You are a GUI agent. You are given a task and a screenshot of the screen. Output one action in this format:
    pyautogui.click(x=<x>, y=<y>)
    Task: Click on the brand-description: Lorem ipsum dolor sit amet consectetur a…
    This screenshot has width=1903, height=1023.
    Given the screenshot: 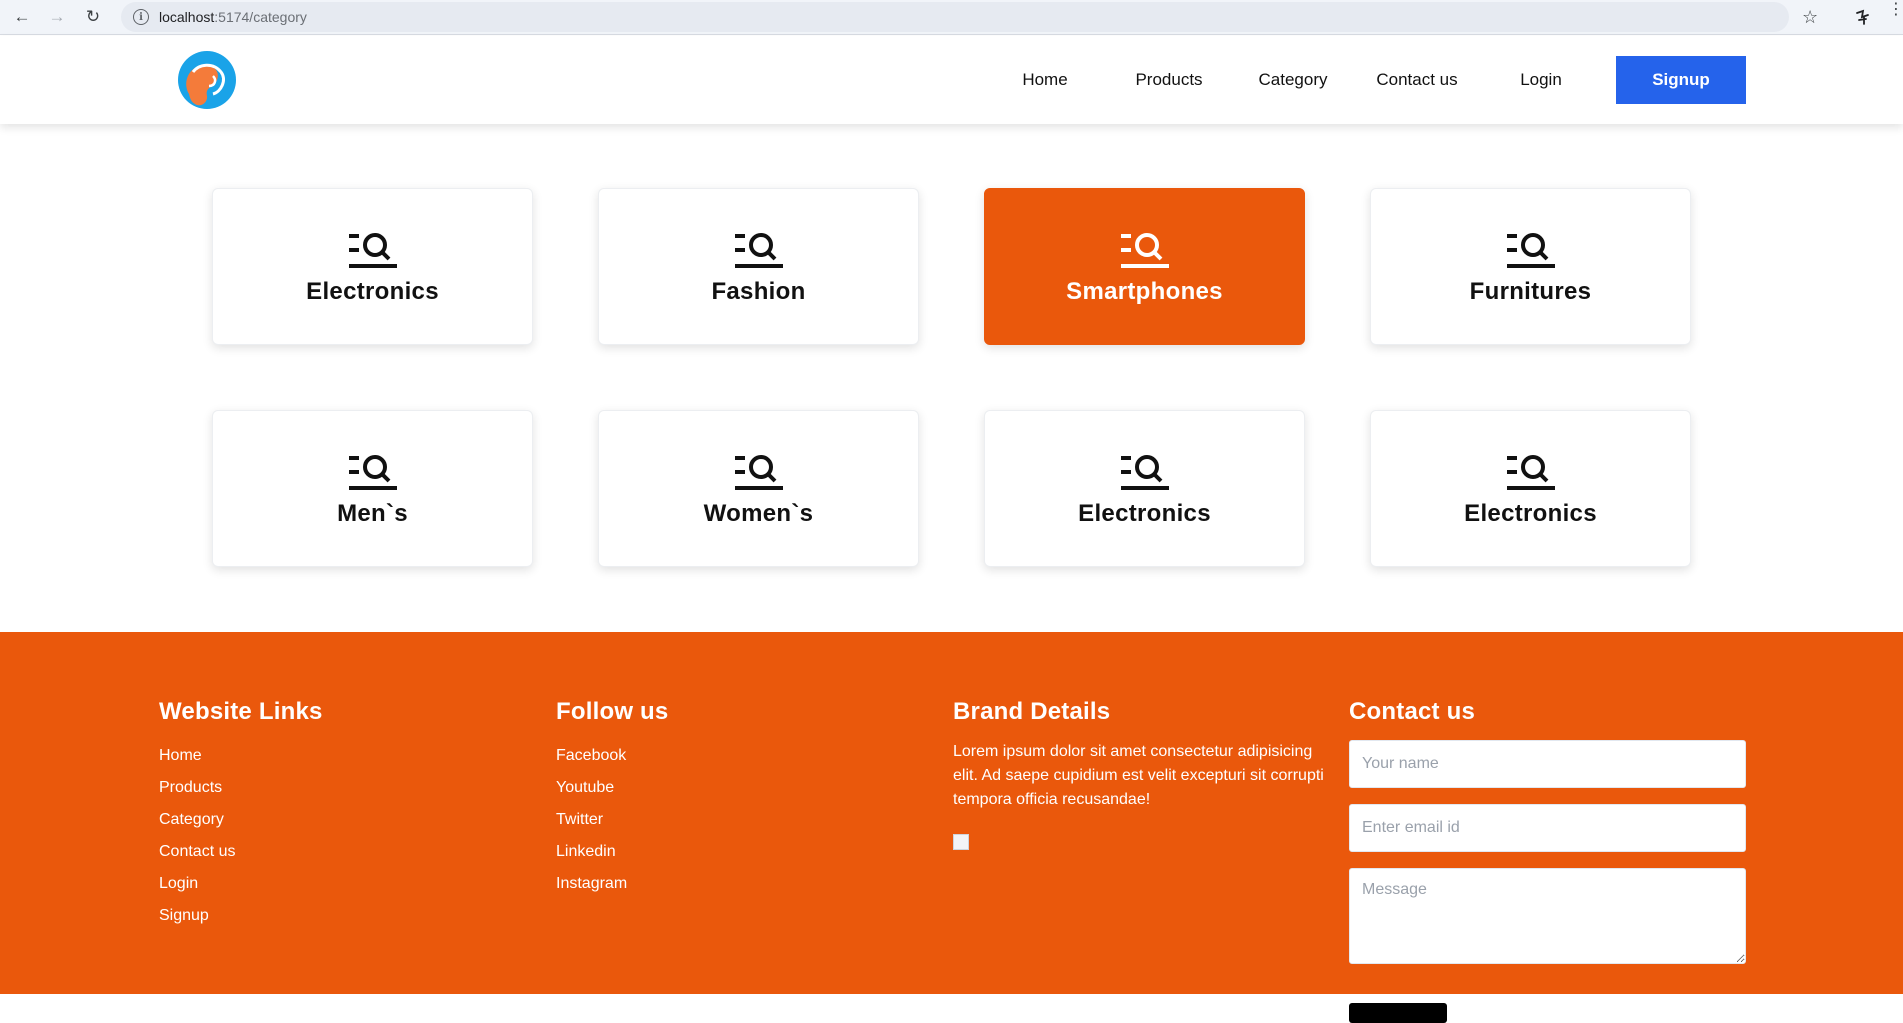 What is the action you would take?
    pyautogui.click(x=1138, y=775)
    